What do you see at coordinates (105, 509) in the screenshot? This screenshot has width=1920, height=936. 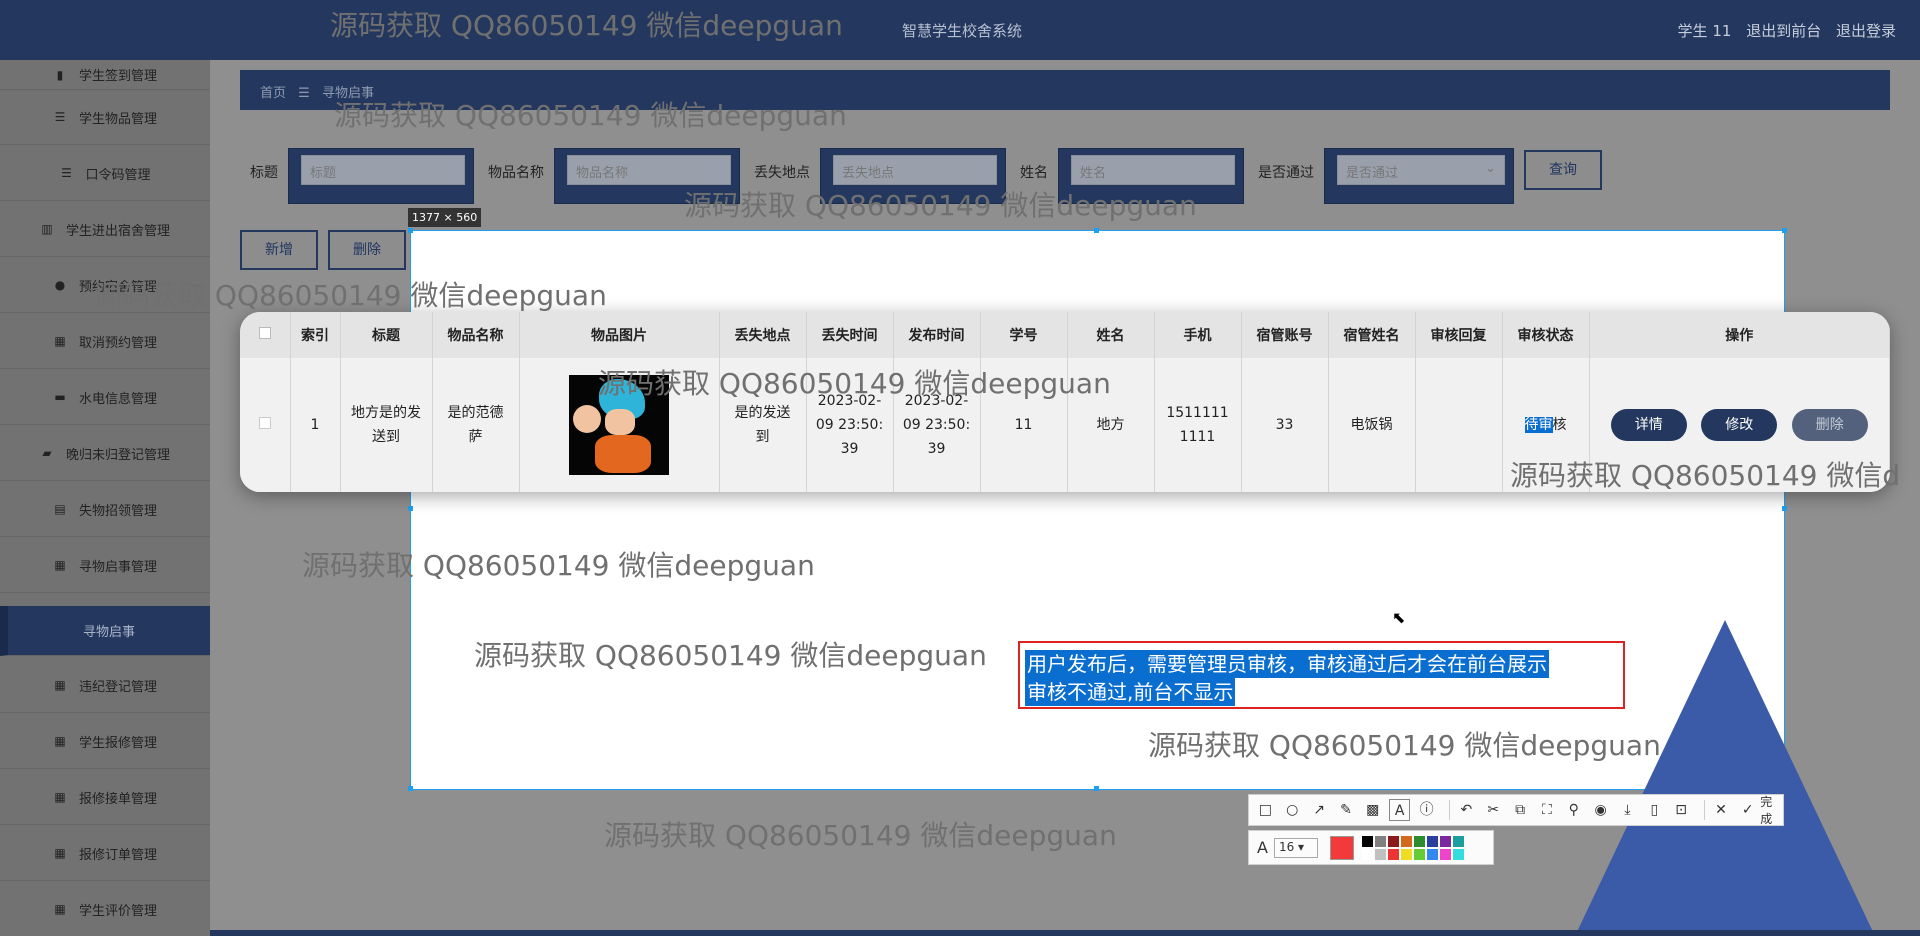 I see `sidebar-item-lost-found: ▤ 失物招领管理` at bounding box center [105, 509].